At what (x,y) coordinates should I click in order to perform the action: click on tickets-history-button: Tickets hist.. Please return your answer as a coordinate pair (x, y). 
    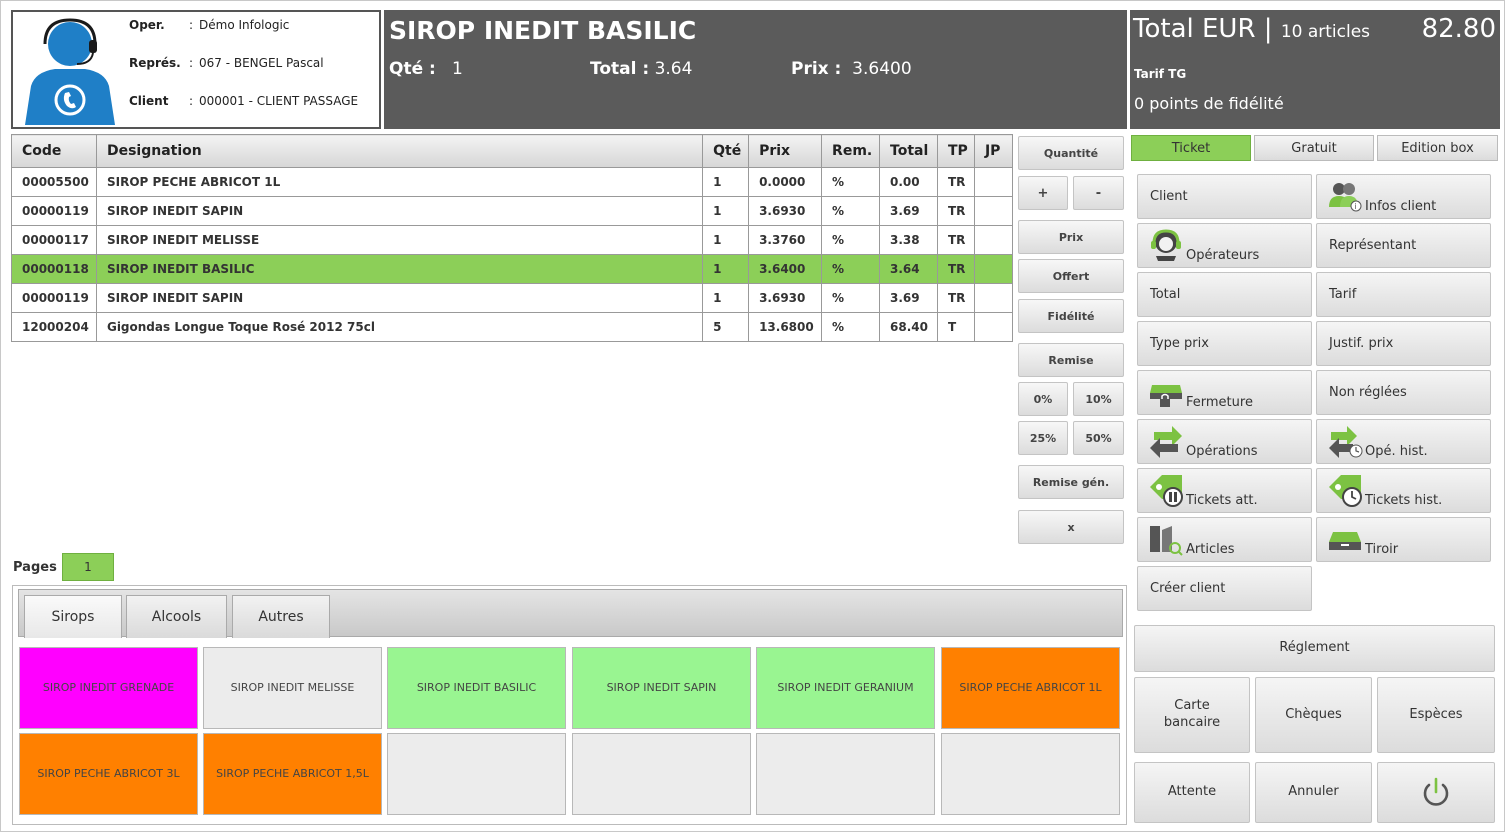
    Looking at the image, I should click on (1403, 490).